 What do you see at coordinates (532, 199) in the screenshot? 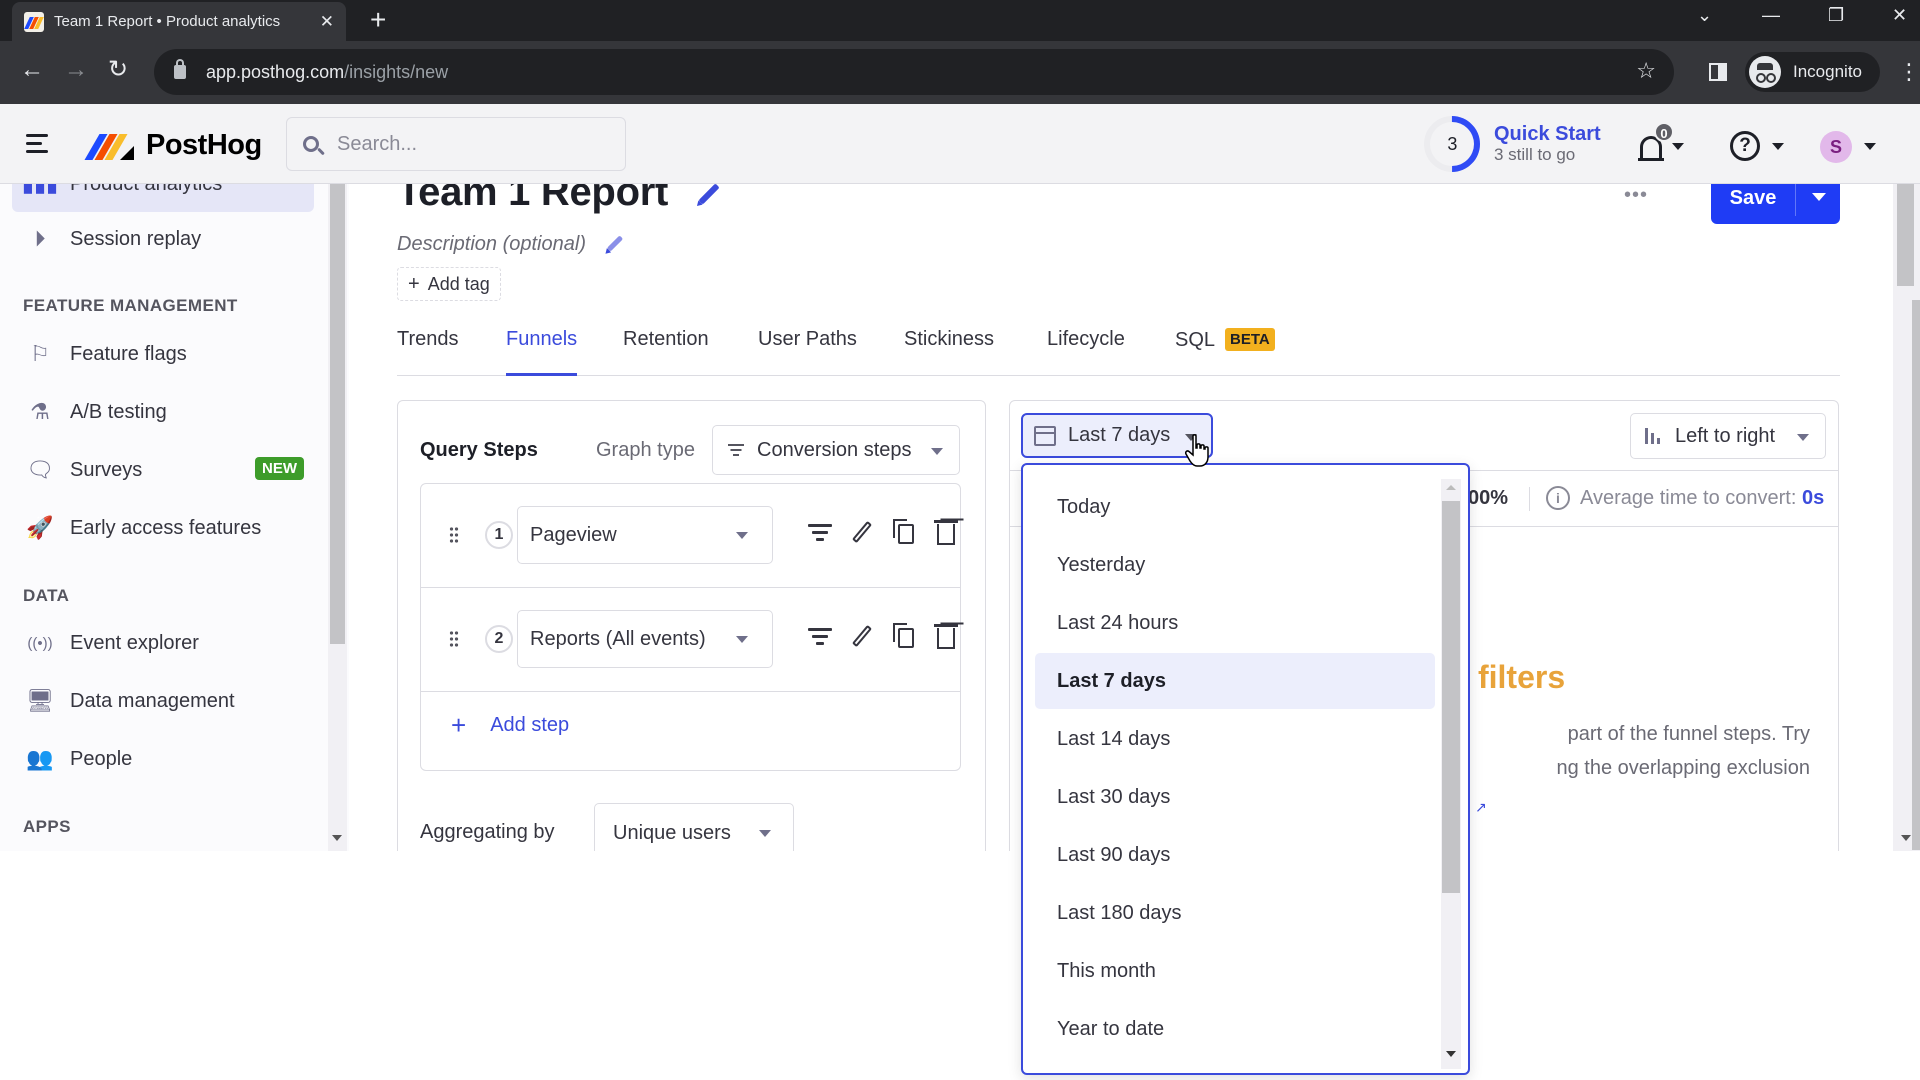
I see `insight-title: Team 1 Report` at bounding box center [532, 199].